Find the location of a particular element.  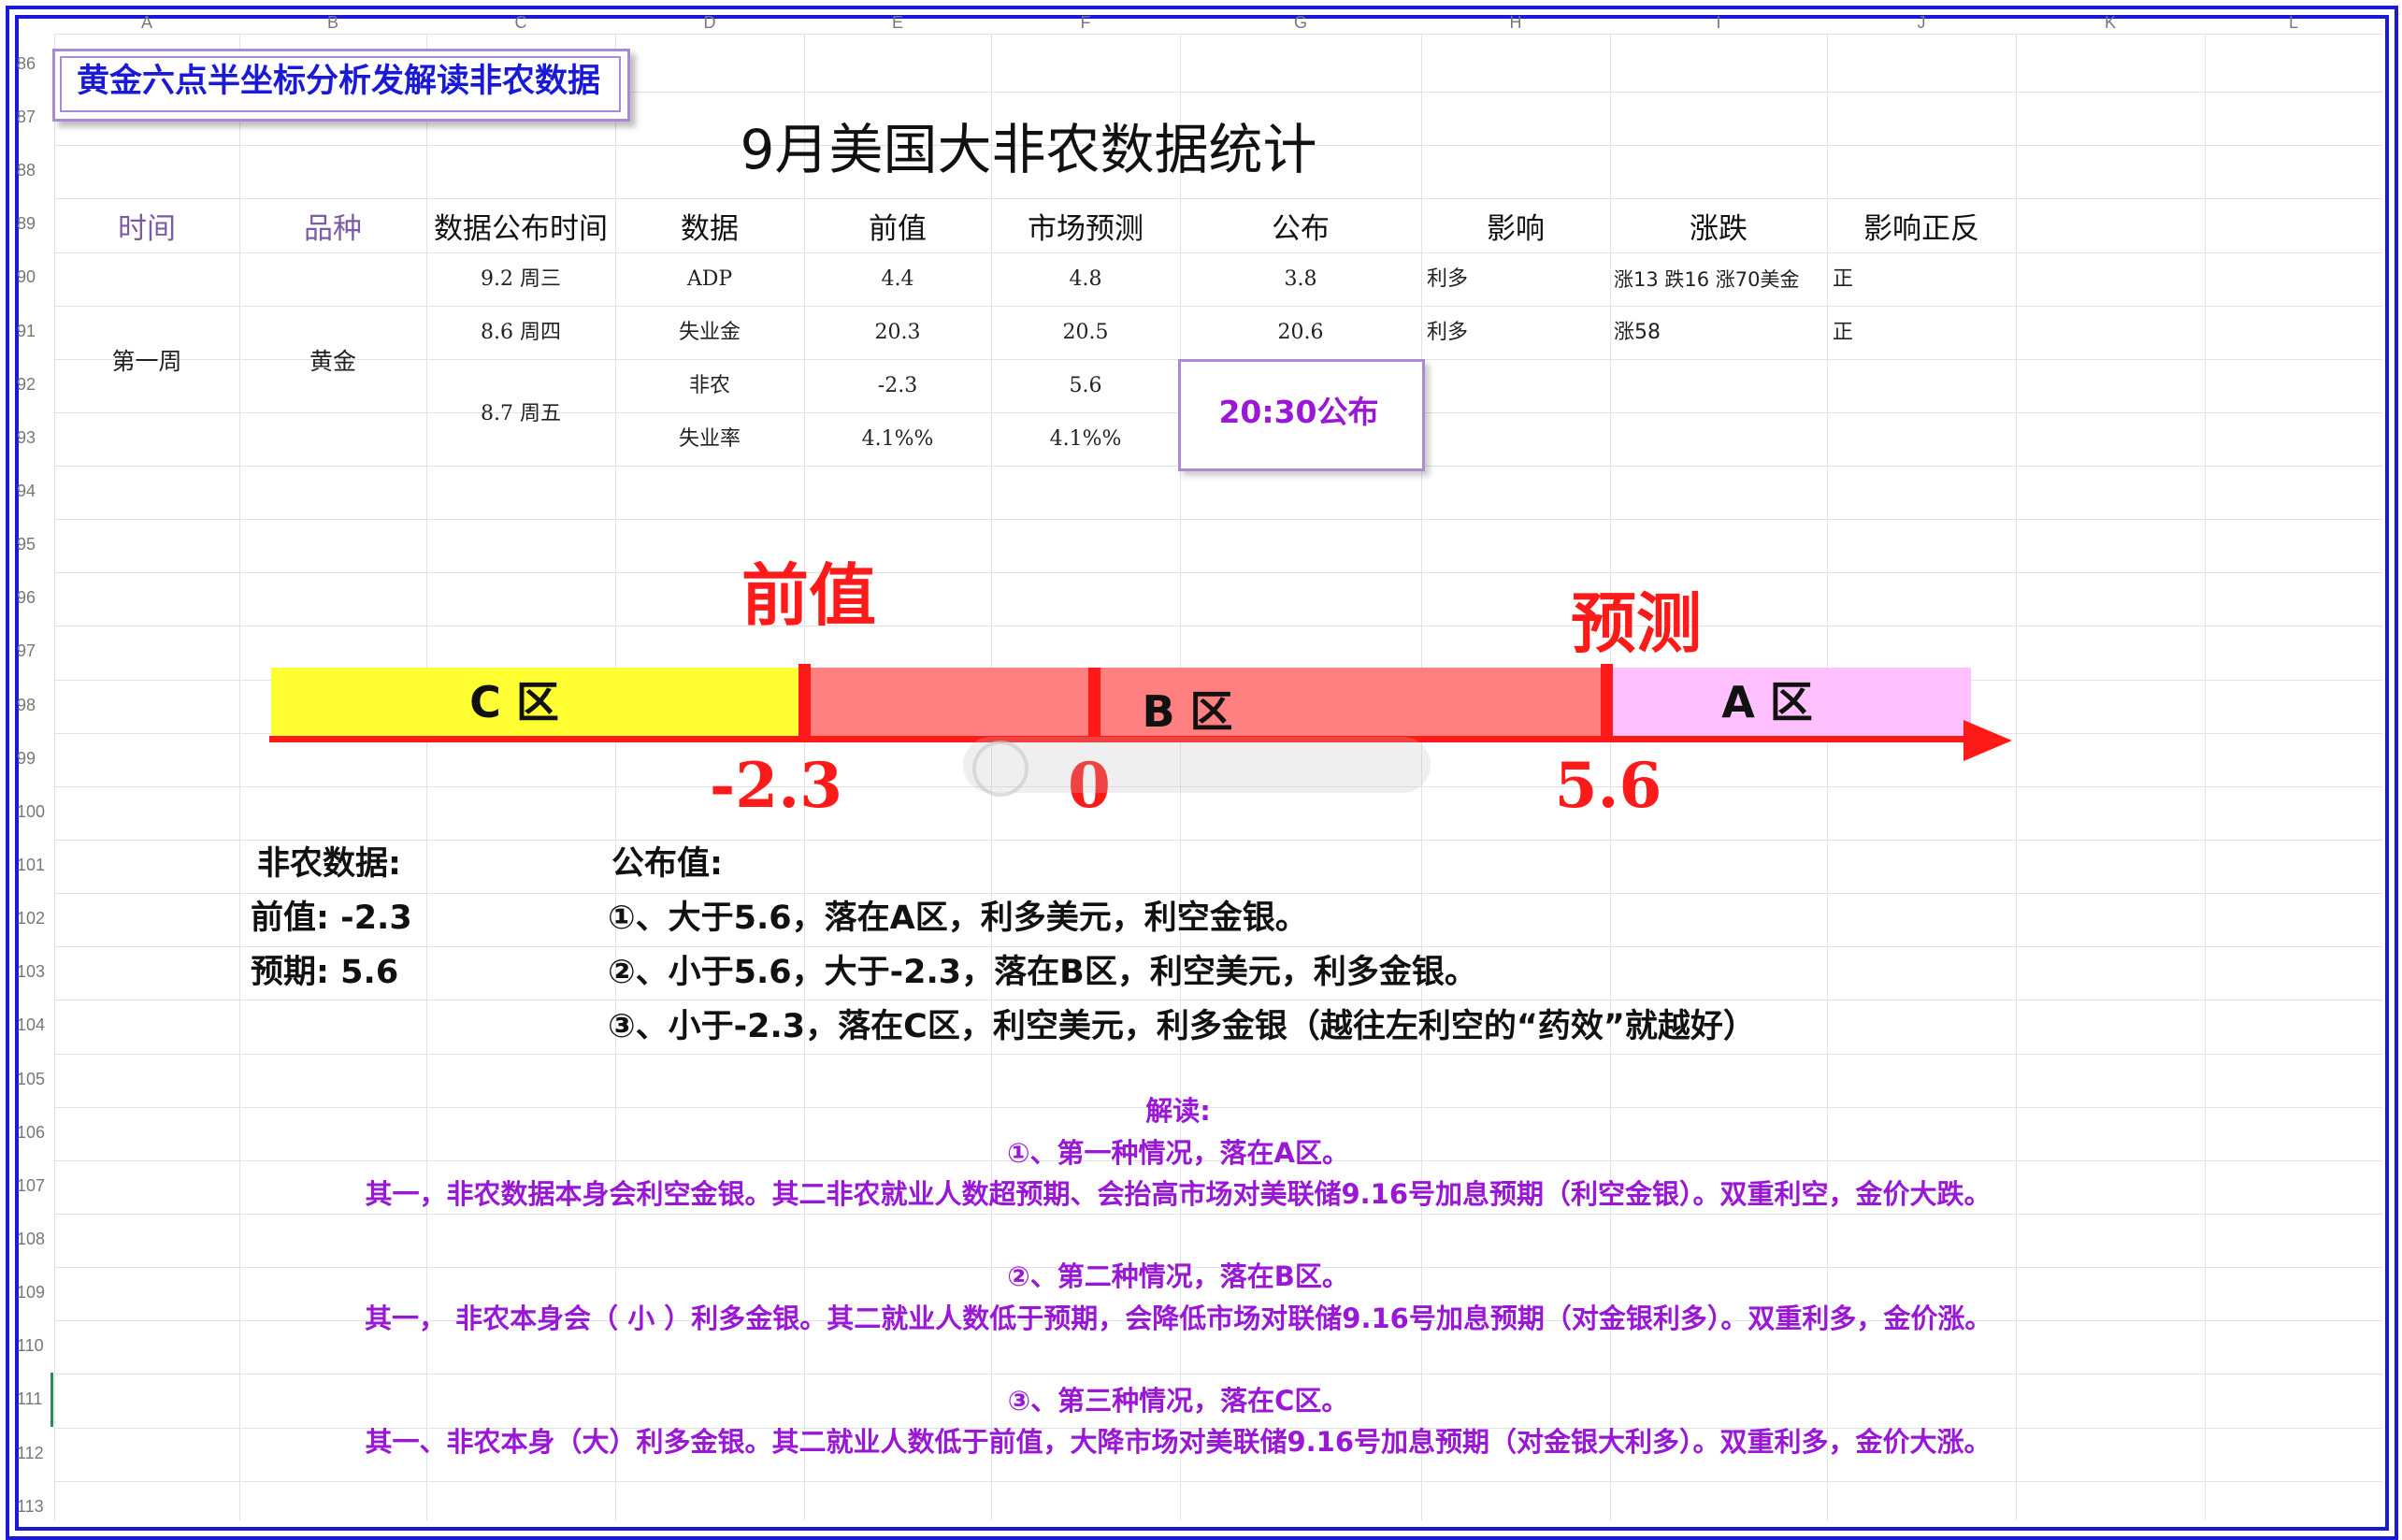

value-previous: -2.3 is located at coordinates (776, 785).